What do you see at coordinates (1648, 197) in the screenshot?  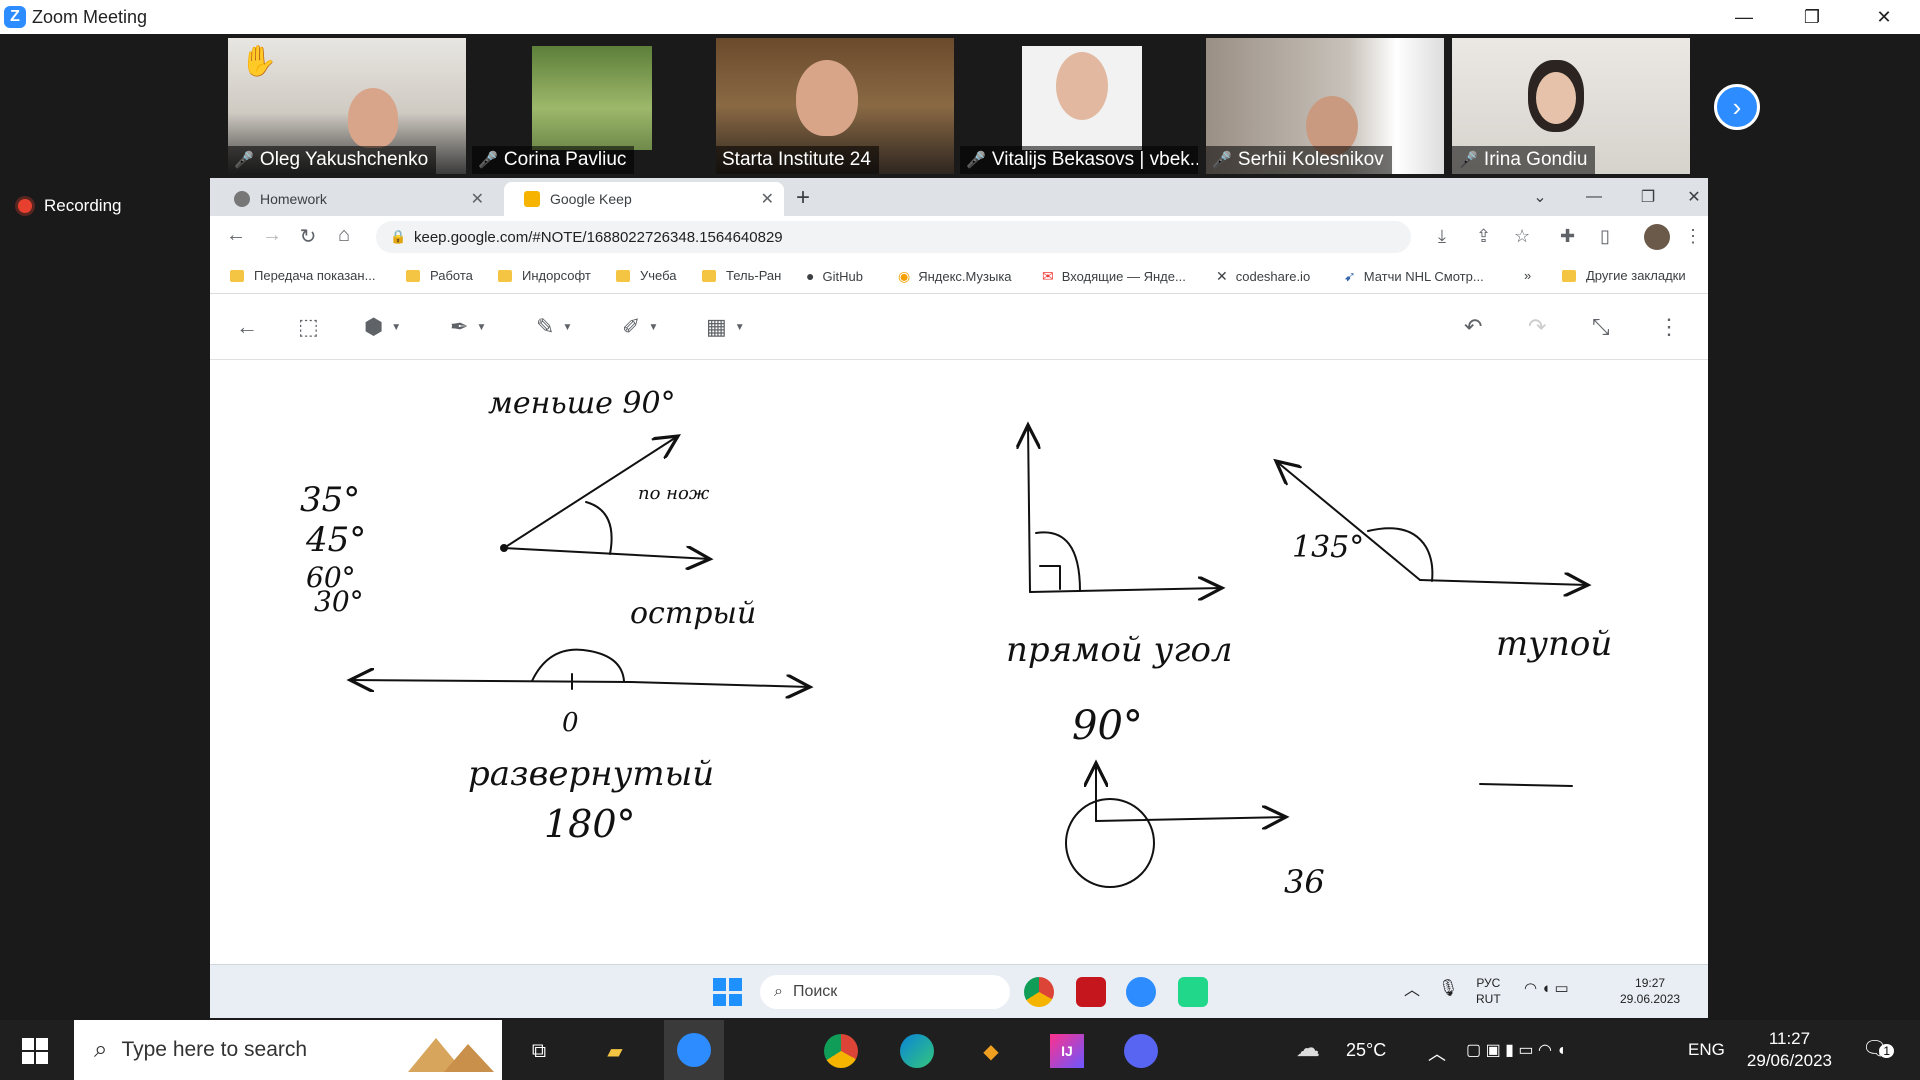 I see `browser-restore-button: ❐` at bounding box center [1648, 197].